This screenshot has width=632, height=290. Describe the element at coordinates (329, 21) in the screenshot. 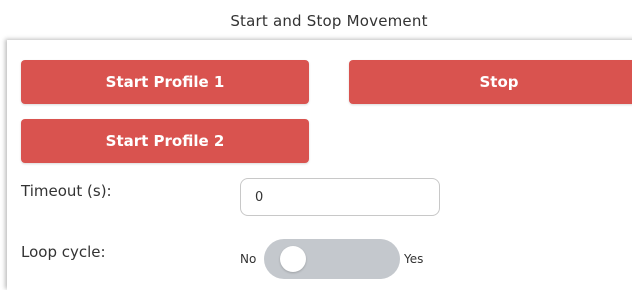

I see `section-title: Start and Stop Movement` at that location.